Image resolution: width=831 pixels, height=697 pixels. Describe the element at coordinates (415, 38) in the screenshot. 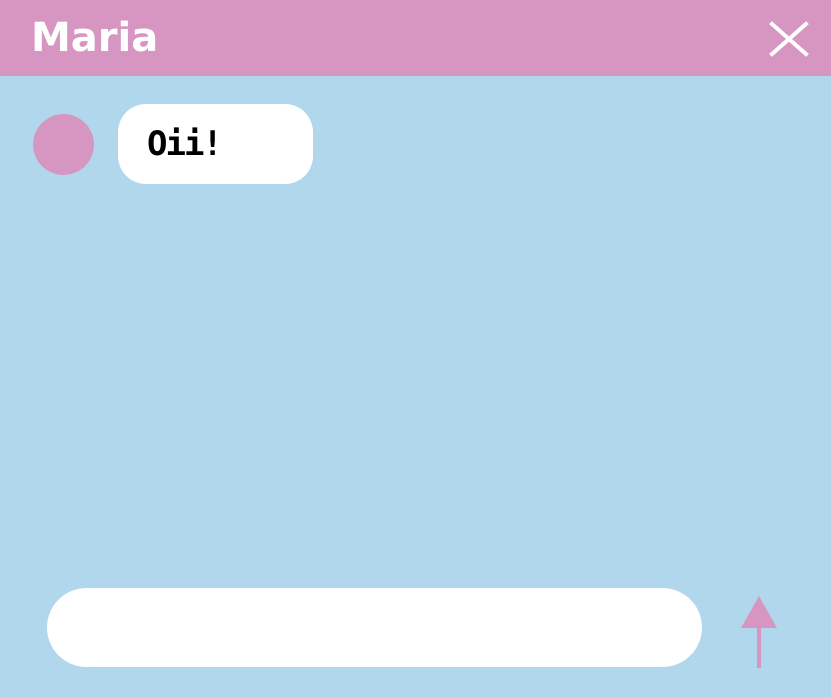

I see `chat-header: Maria` at that location.